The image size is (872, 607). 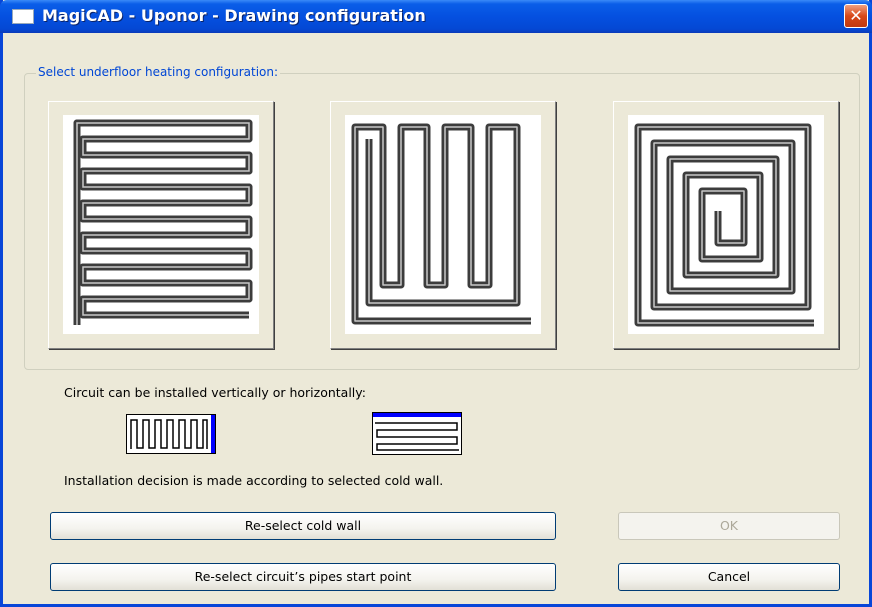 I want to click on reselect-cold-wall-button: Re-select cold wall, so click(x=303, y=526).